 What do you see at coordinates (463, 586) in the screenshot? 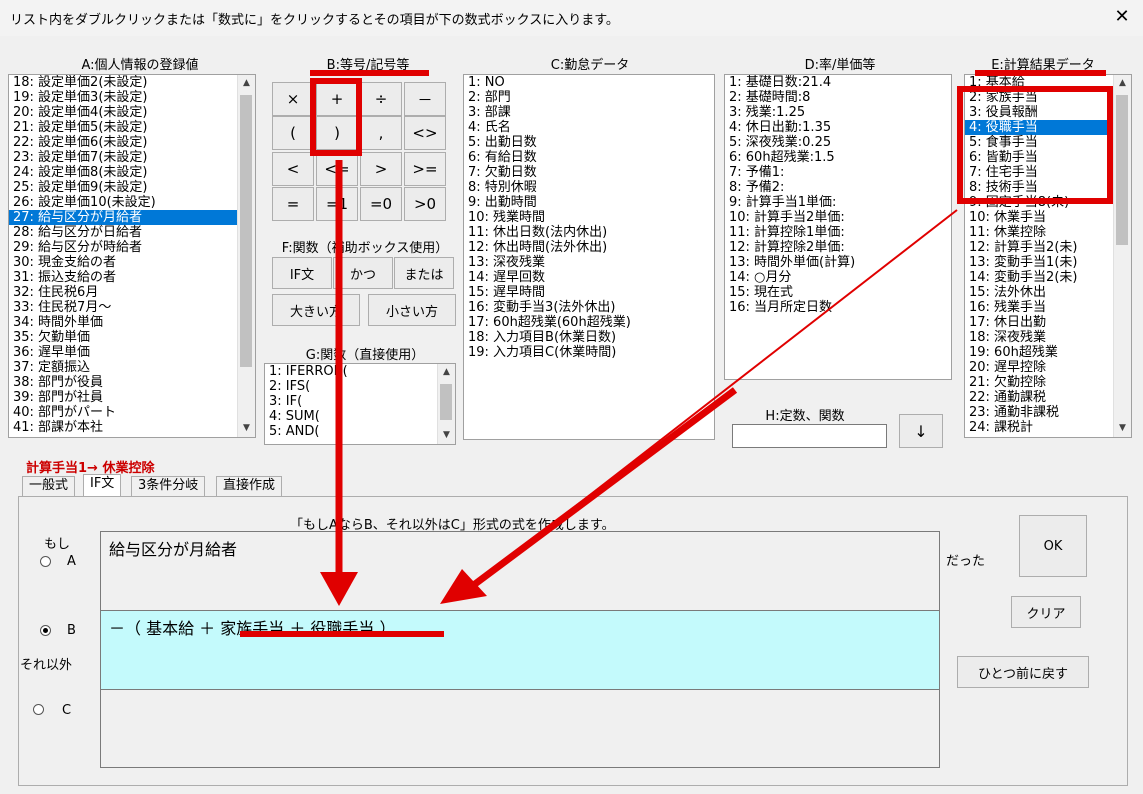
I see `arrow-e-head` at bounding box center [463, 586].